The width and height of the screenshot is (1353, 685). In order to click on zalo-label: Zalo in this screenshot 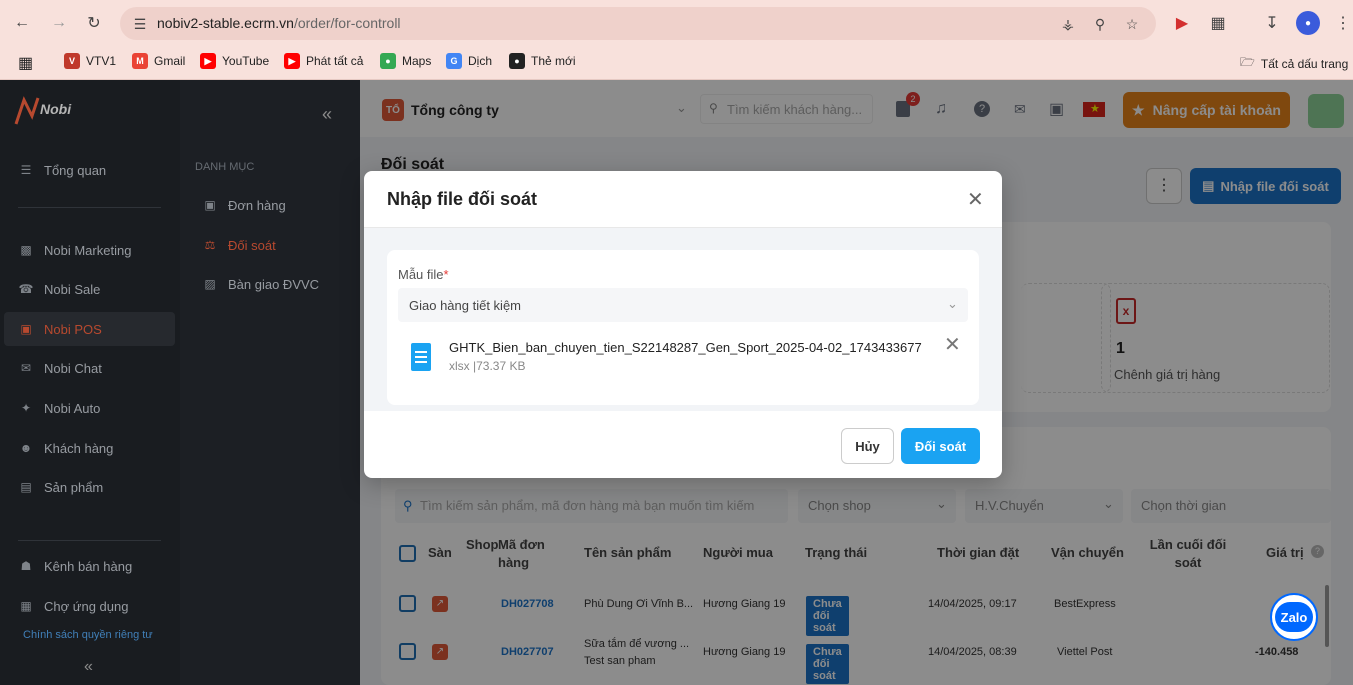, I will do `click(1294, 617)`.